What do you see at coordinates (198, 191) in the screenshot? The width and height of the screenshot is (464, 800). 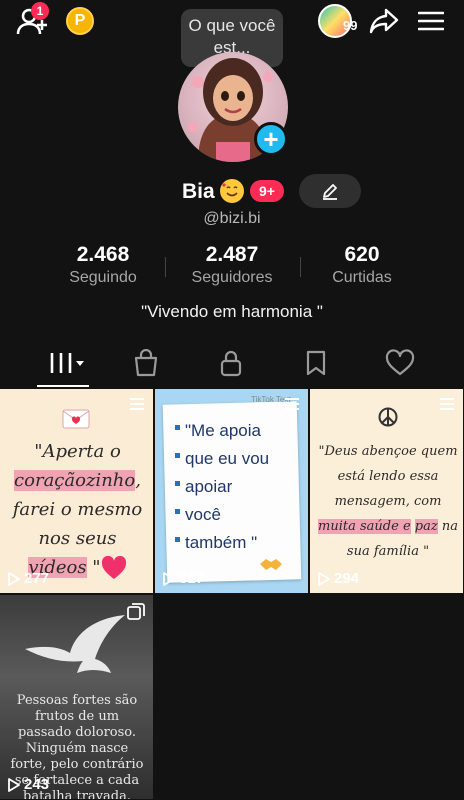 I see `profile-name: Bia` at bounding box center [198, 191].